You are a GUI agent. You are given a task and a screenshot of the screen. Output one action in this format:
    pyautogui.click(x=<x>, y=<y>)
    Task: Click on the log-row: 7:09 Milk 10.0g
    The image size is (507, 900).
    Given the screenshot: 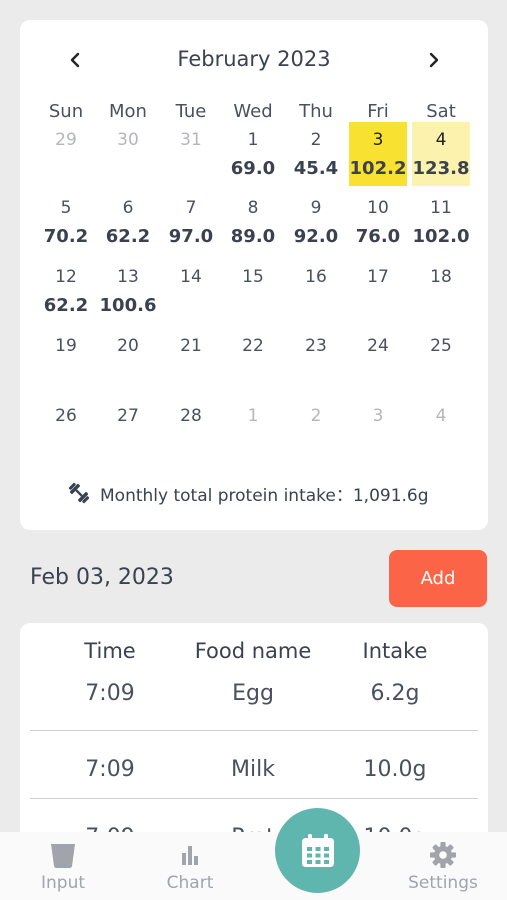 What is the action you would take?
    pyautogui.click(x=254, y=765)
    